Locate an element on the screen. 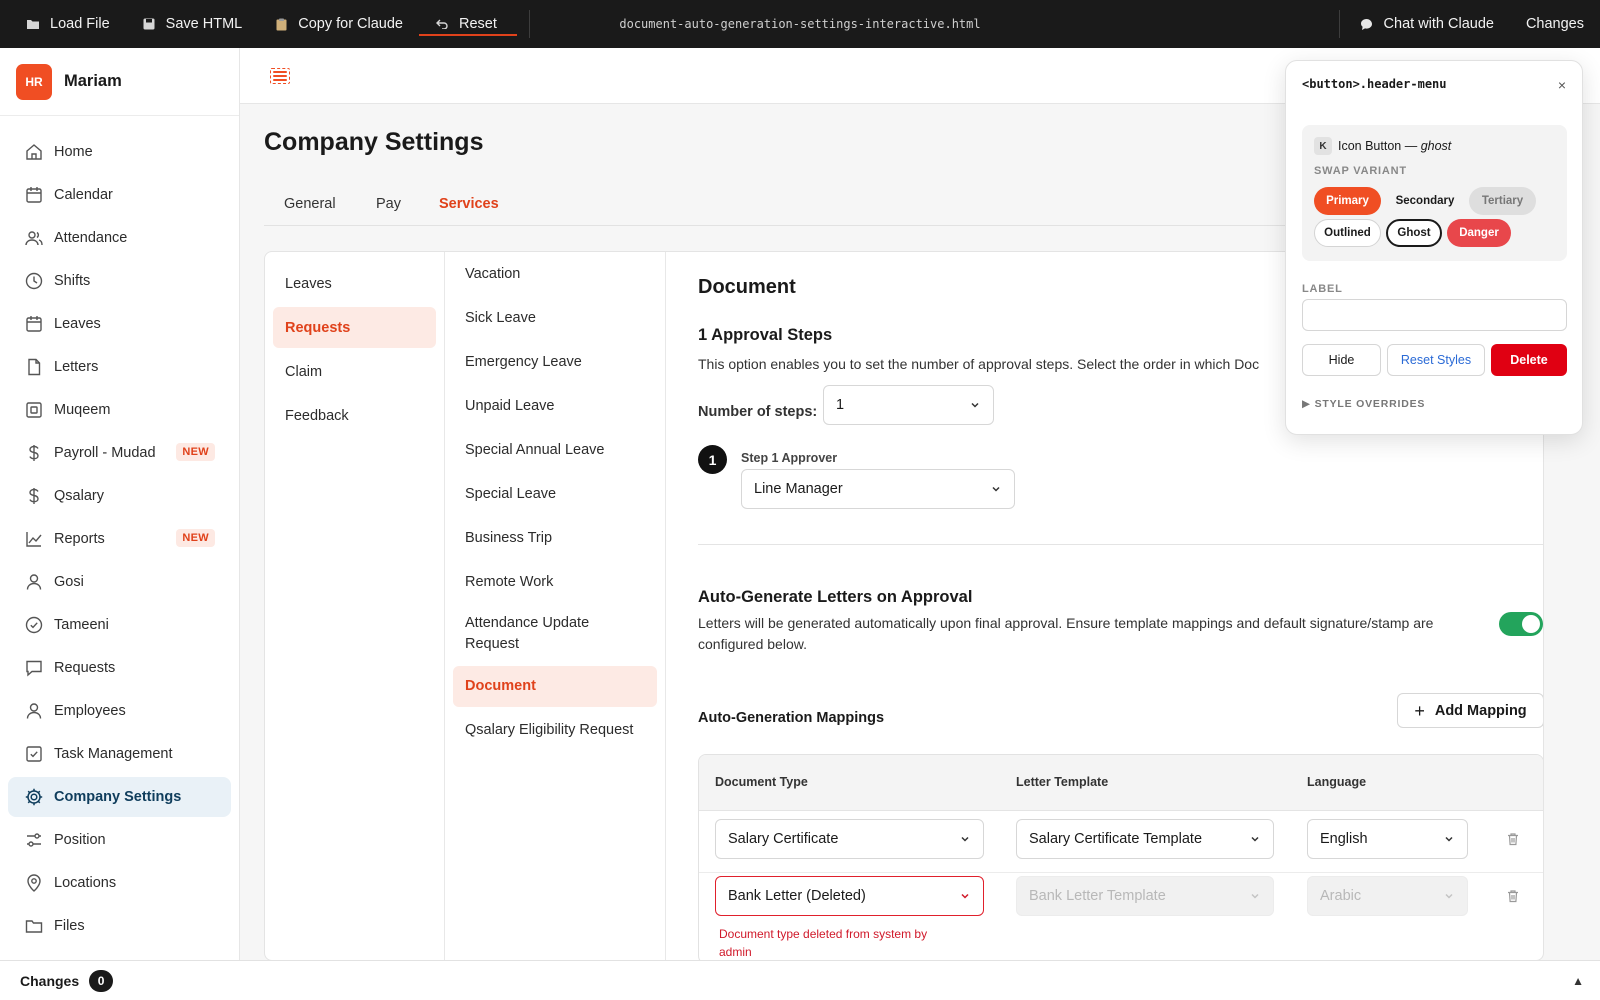  variant-secondary-button: Secondary is located at coordinates (1425, 201).